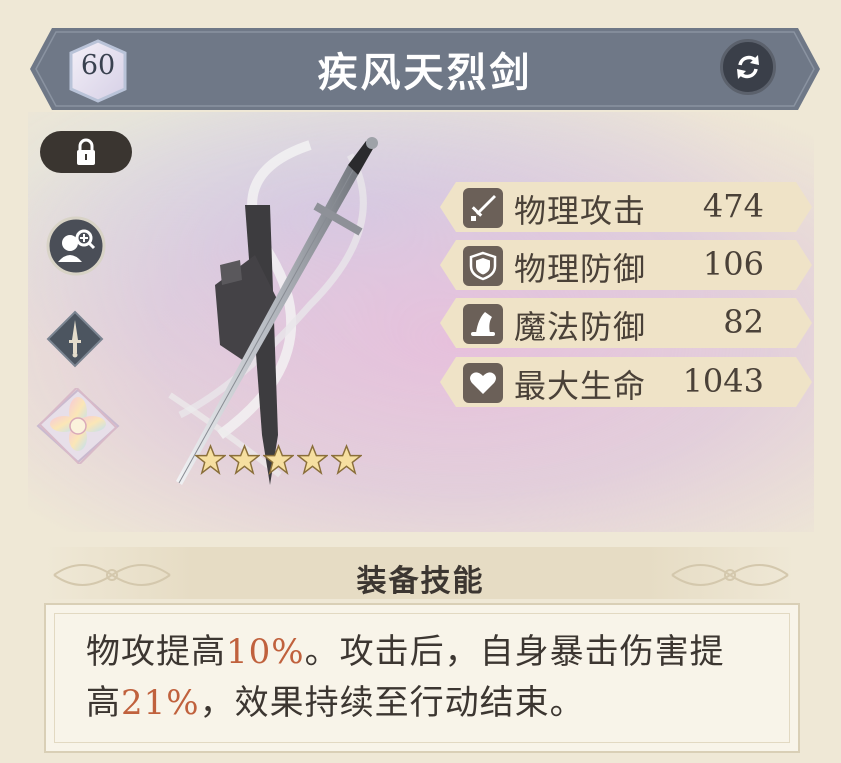 The width and height of the screenshot is (841, 763). I want to click on skill-section-title: 装备技能, so click(420, 581).